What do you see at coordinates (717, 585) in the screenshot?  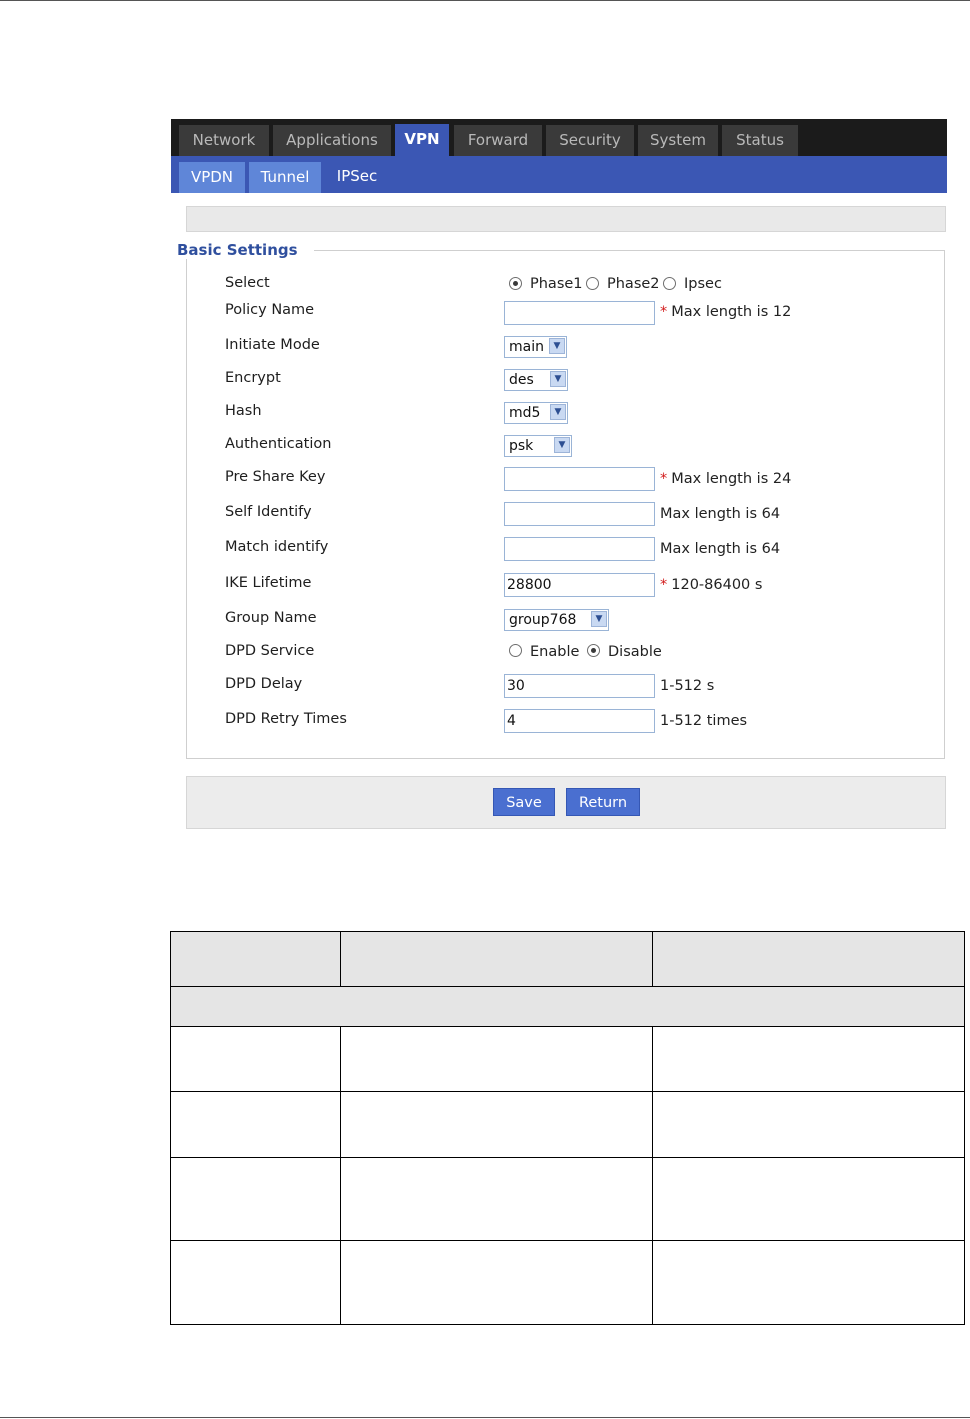 I see `ike-lifetime-hint-text: 120-86400 s` at bounding box center [717, 585].